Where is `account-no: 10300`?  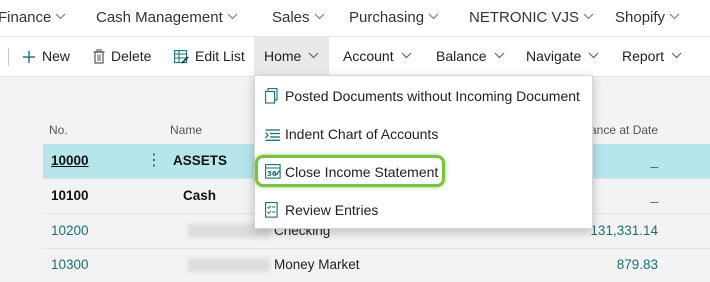 account-no: 10300 is located at coordinates (70, 264).